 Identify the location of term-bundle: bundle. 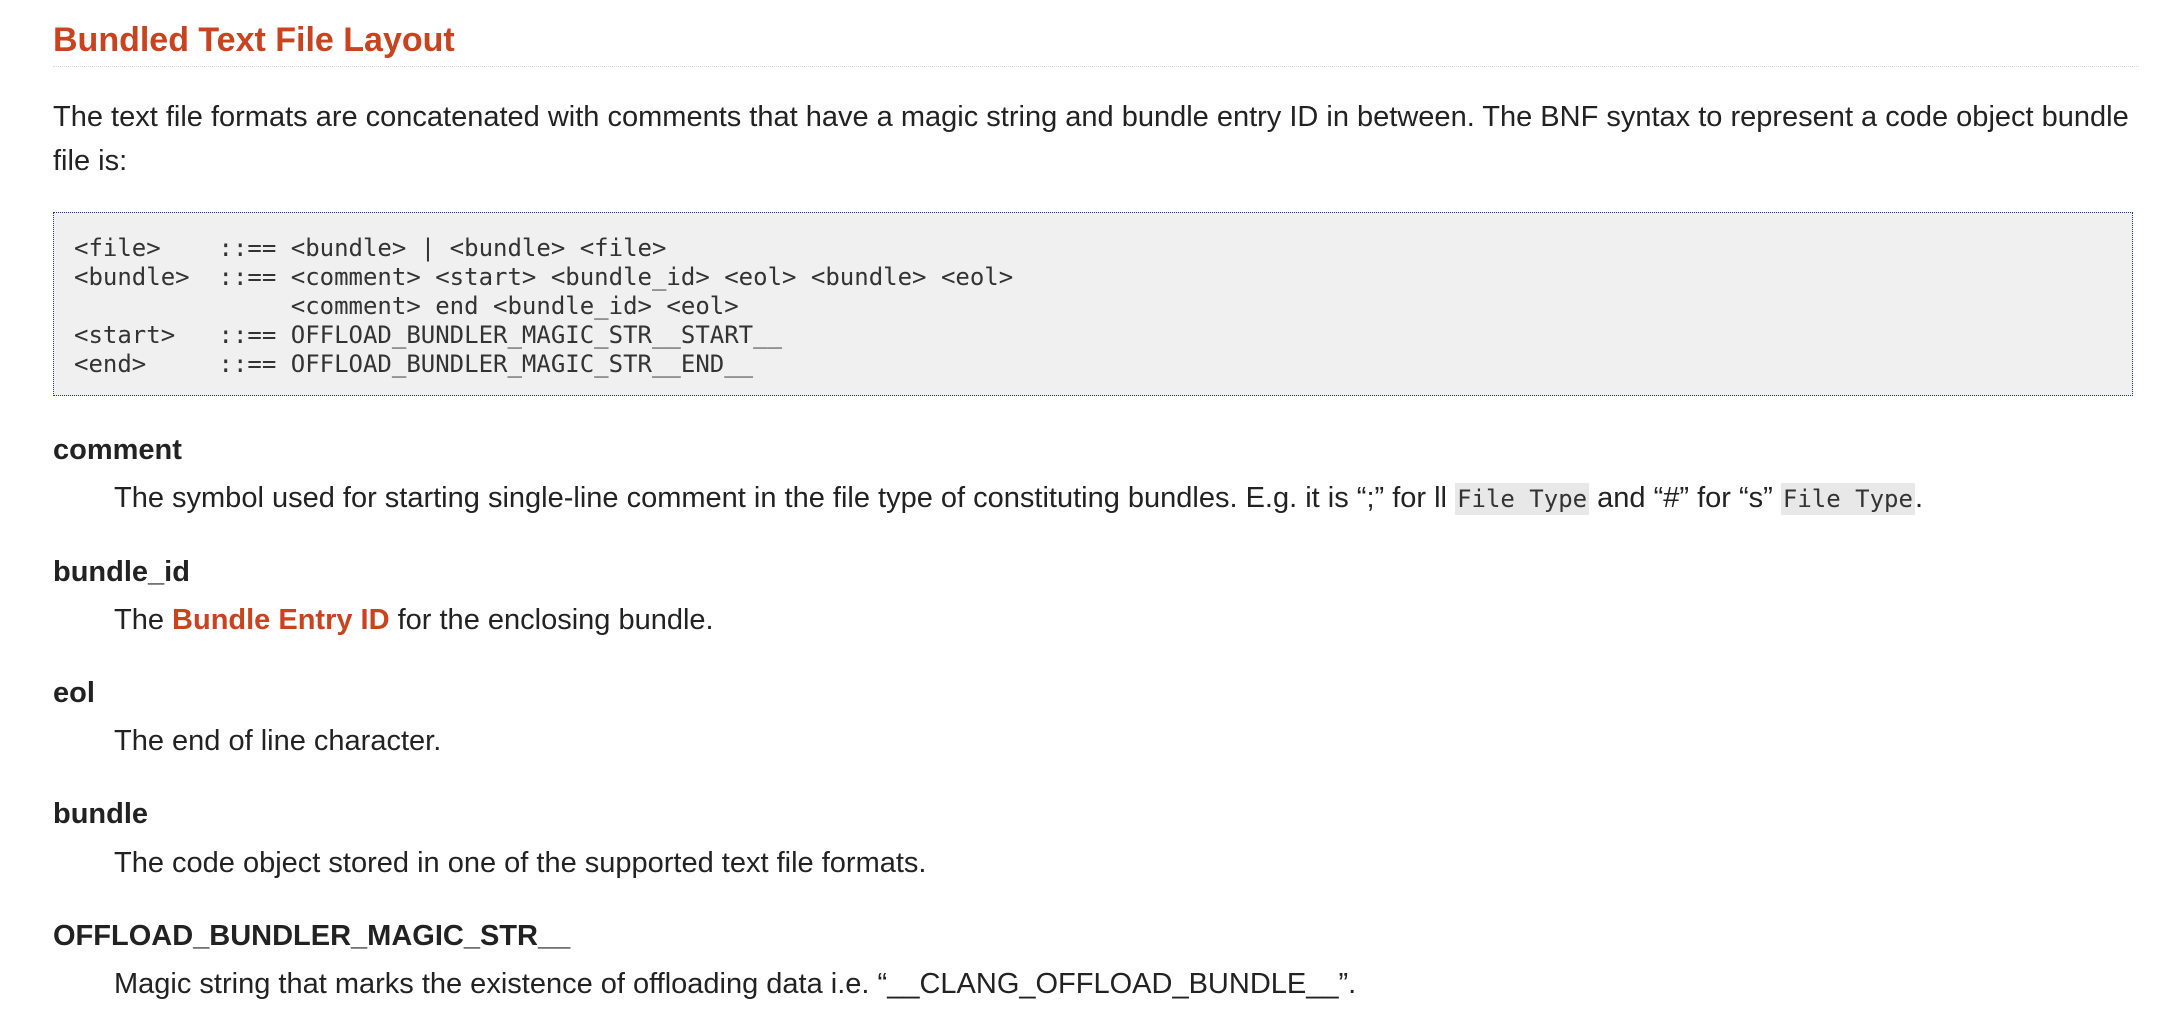
(101, 814).